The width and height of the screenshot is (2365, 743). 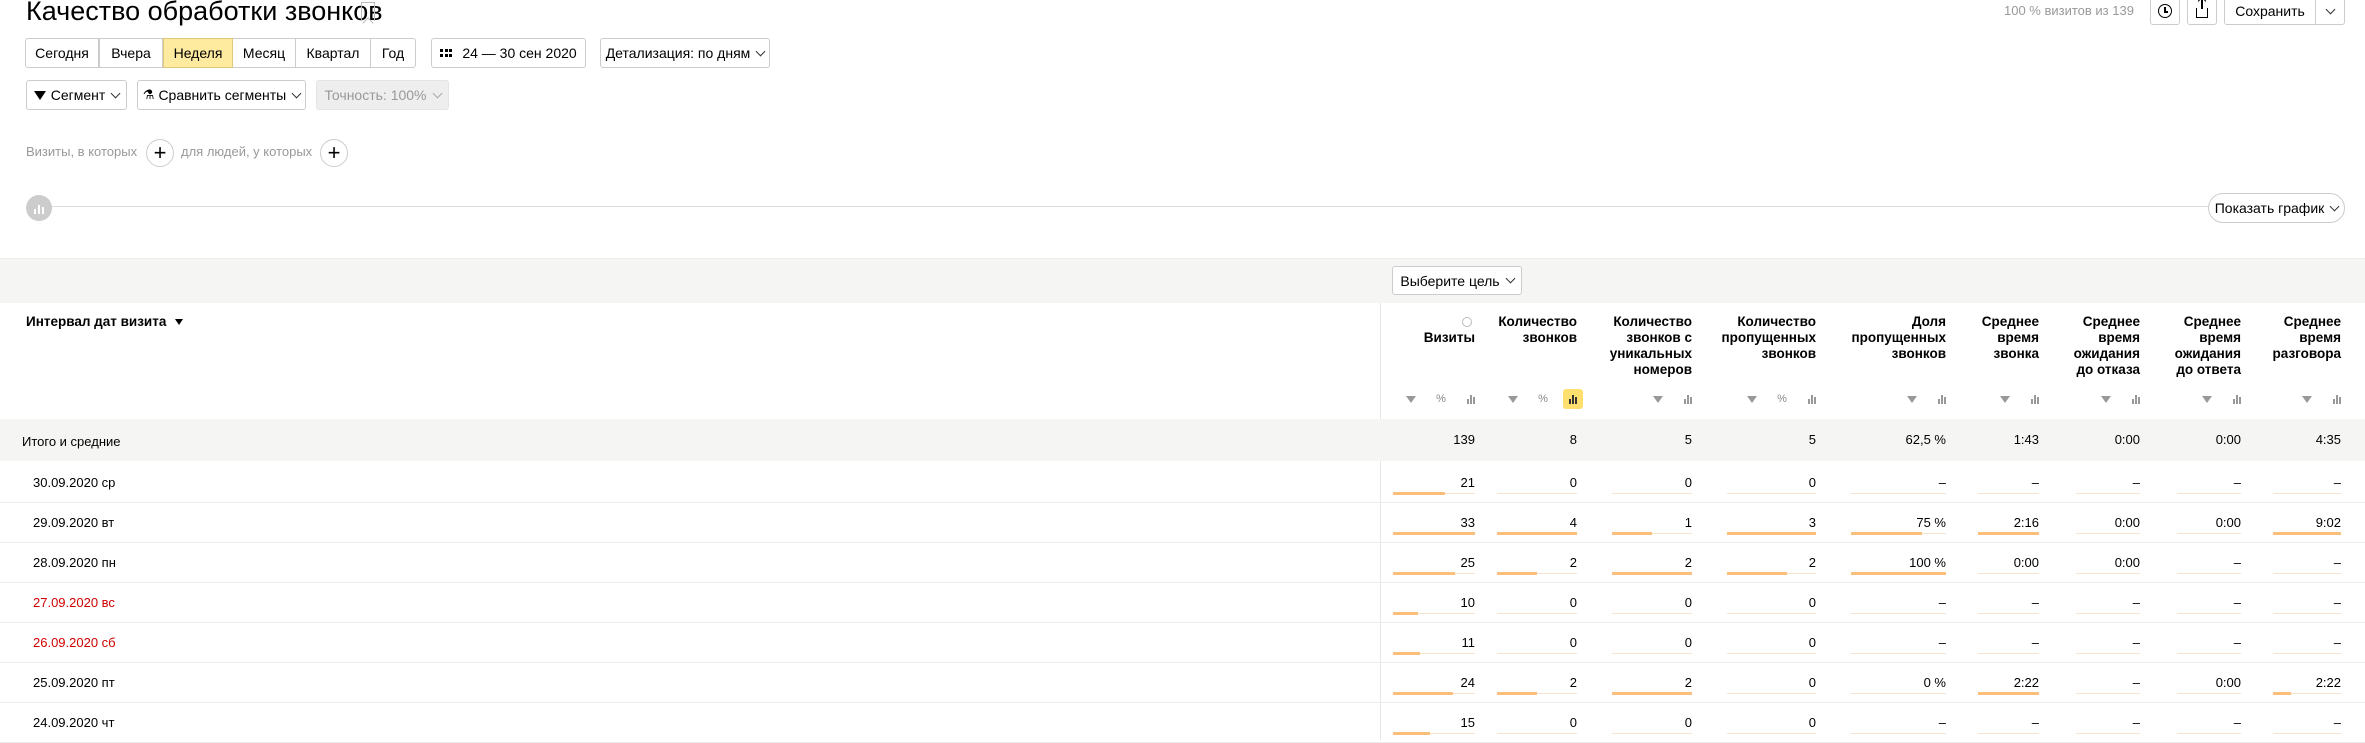 What do you see at coordinates (221, 95) in the screenshot?
I see `compare-segments-button: ⚗ Сравнить сегменты` at bounding box center [221, 95].